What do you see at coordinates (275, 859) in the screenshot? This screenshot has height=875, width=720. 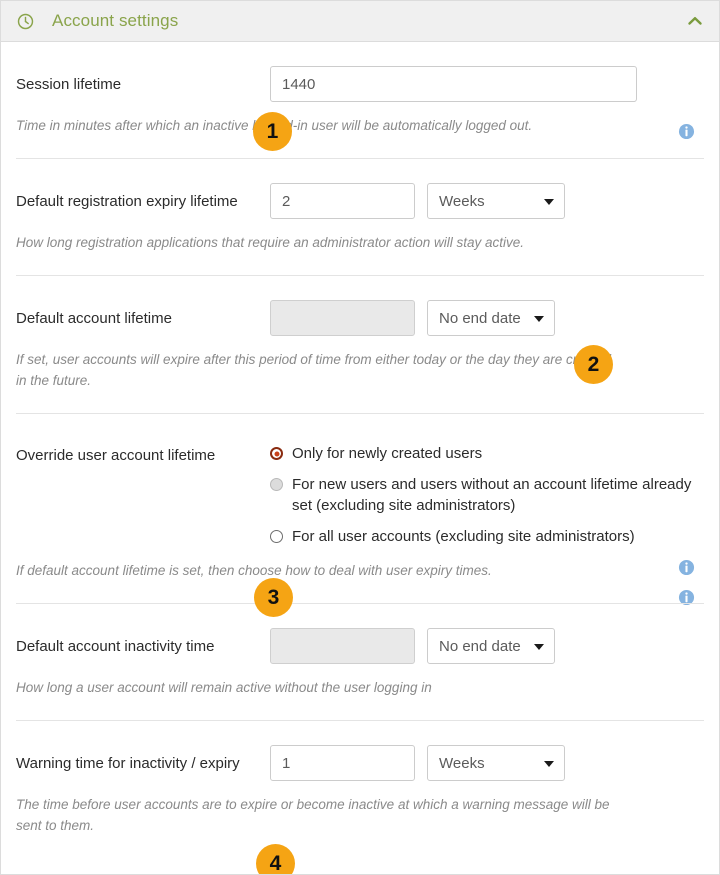 I see `callout-badge-4: 4` at bounding box center [275, 859].